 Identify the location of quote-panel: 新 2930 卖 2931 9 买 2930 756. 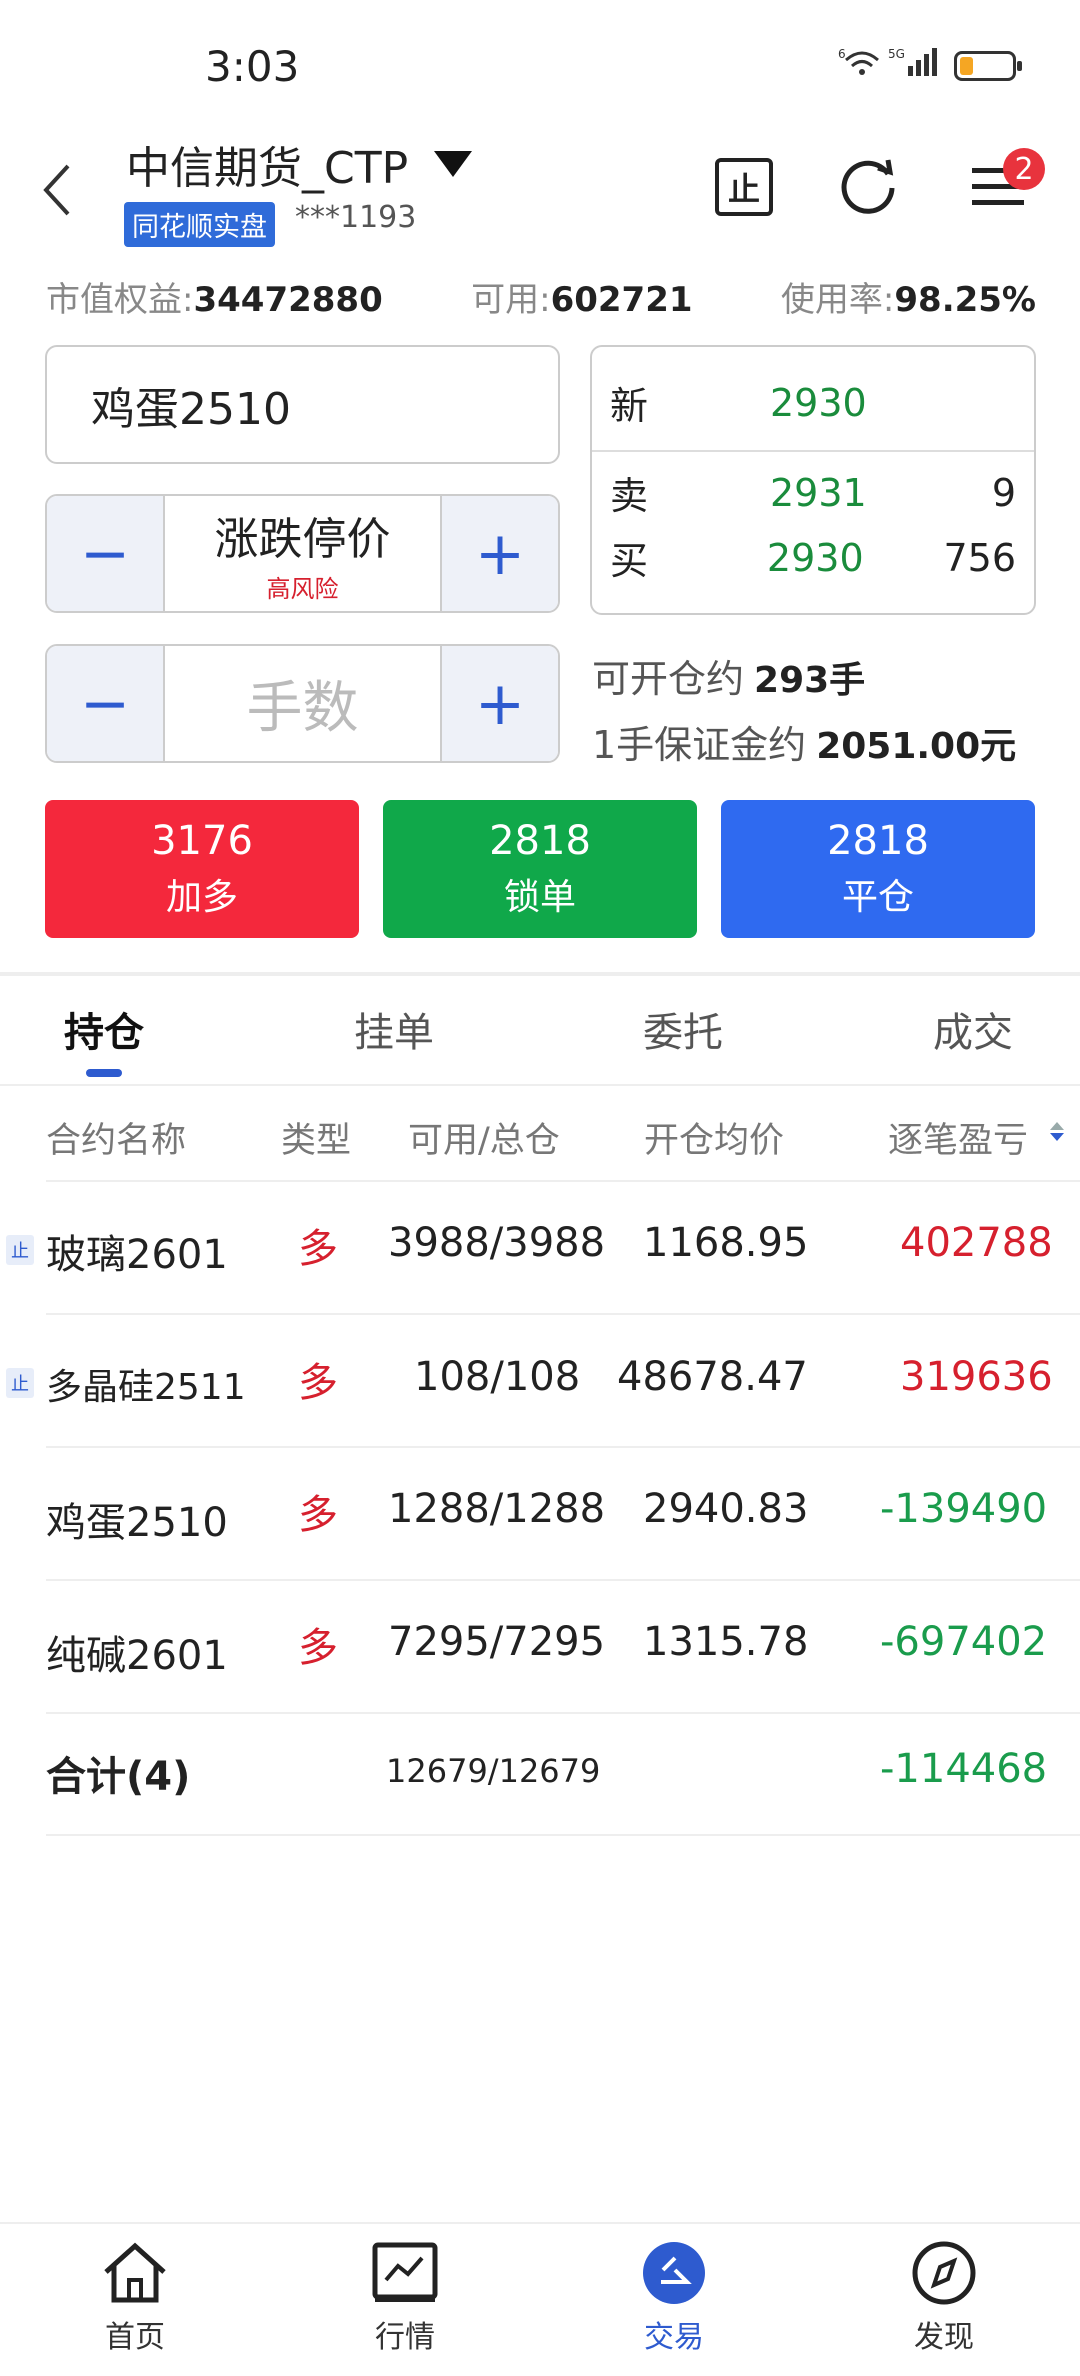
(813, 480).